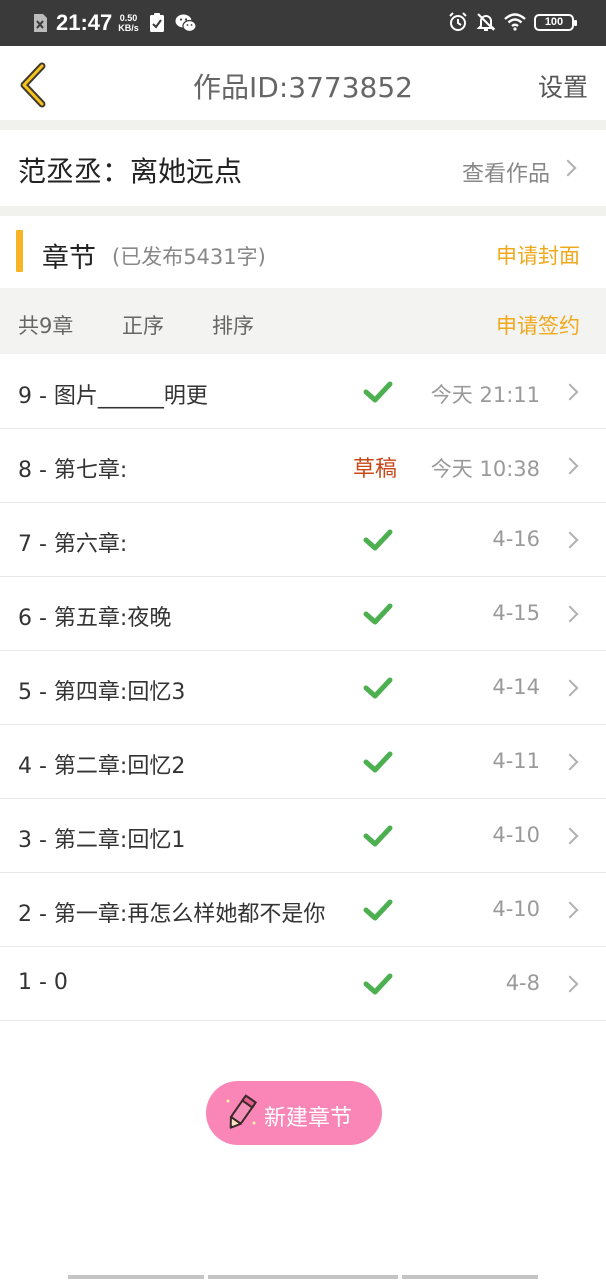  I want to click on chapter-date: 4-11, so click(516, 761).